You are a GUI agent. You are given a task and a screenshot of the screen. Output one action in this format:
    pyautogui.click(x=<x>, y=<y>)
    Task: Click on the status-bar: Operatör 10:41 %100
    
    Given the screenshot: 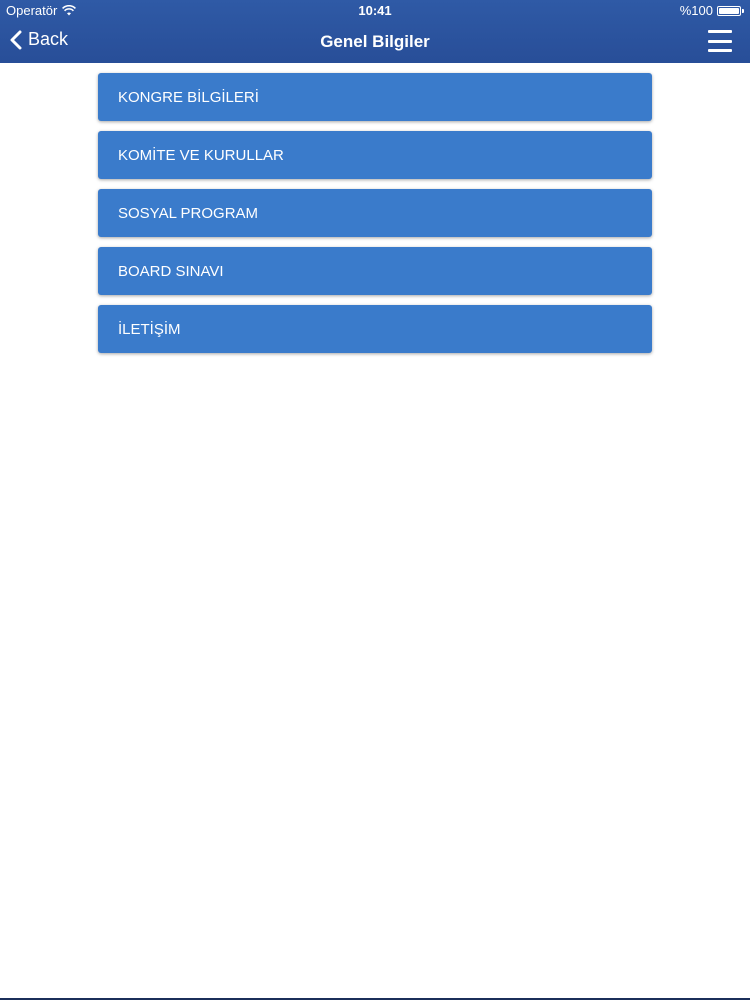 What is the action you would take?
    pyautogui.click(x=375, y=11)
    